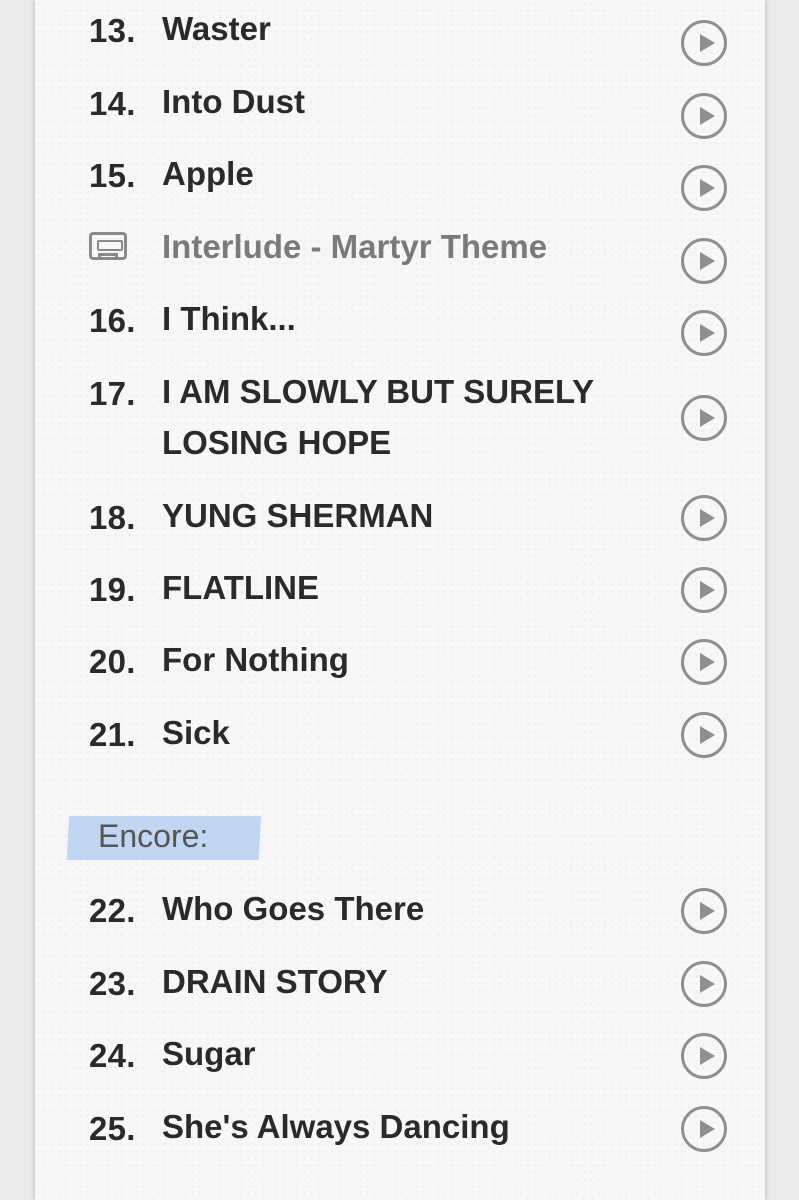 The height and width of the screenshot is (1200, 799). Describe the element at coordinates (112, 983) in the screenshot. I see `track-number: 23.` at that location.